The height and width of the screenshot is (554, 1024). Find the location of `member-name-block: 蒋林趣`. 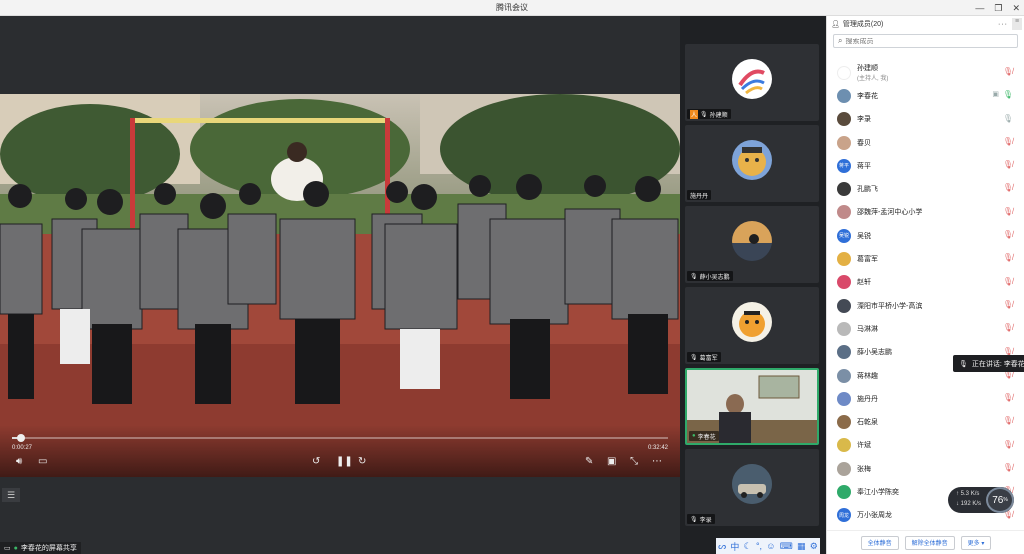

member-name-block: 蒋林趣 is located at coordinates (867, 376).